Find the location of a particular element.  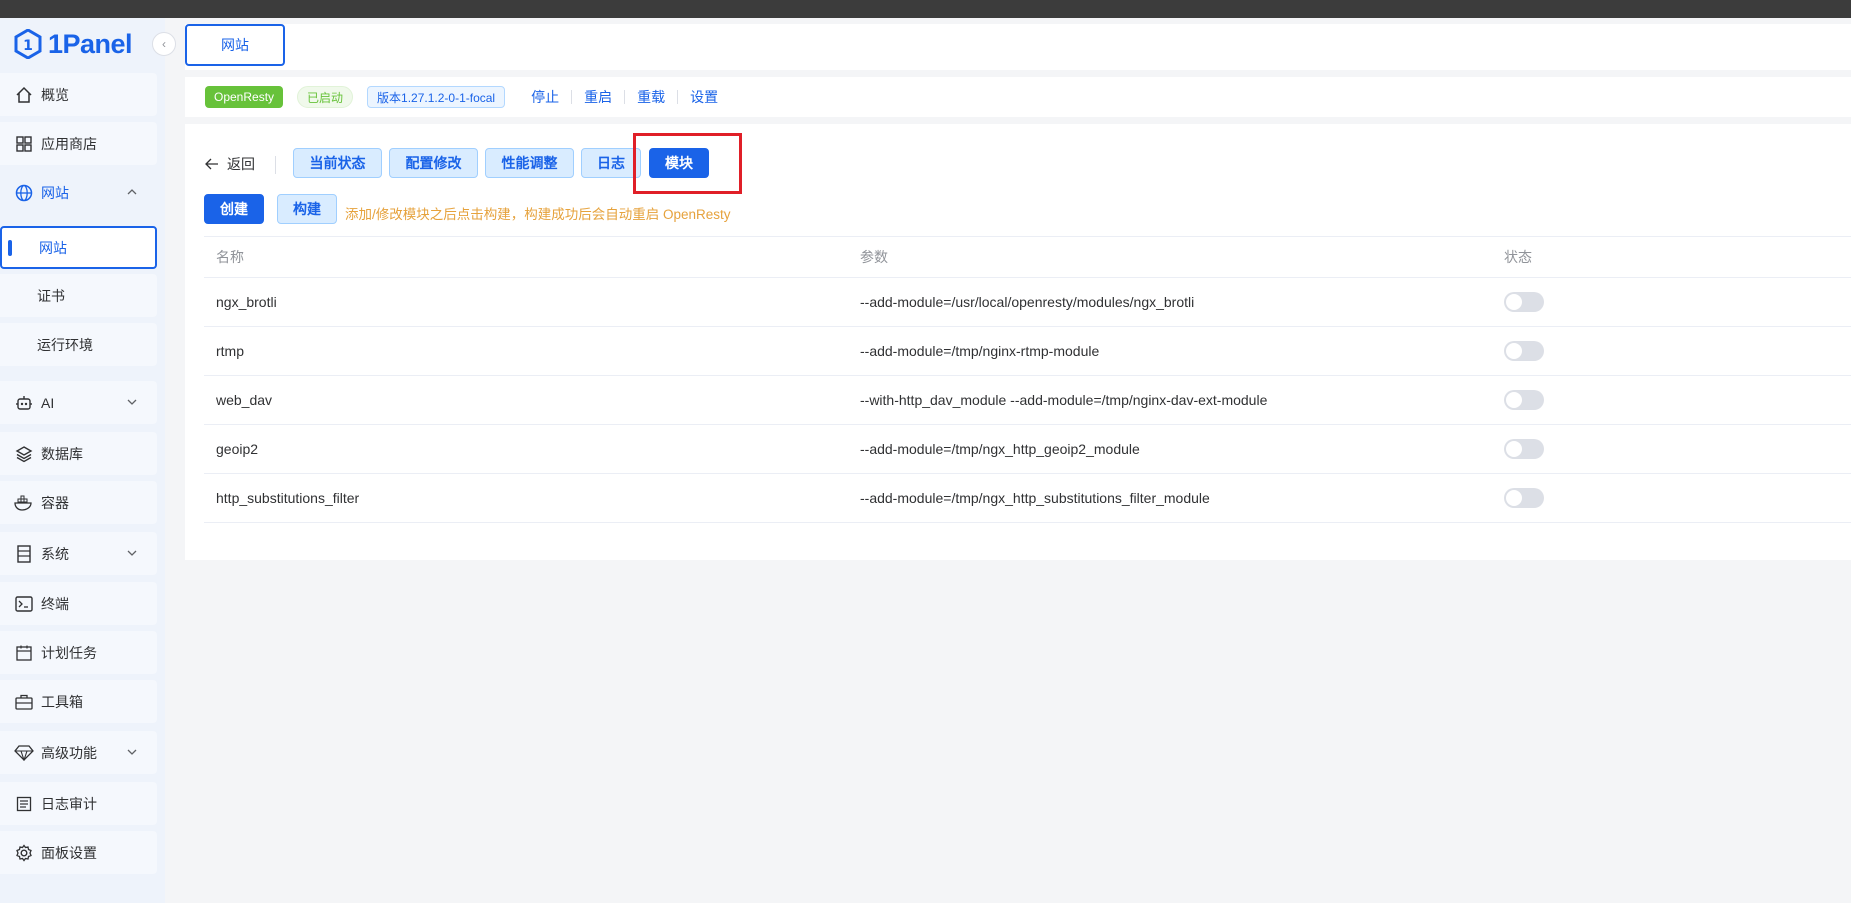

reload-button: 重载 is located at coordinates (652, 97).